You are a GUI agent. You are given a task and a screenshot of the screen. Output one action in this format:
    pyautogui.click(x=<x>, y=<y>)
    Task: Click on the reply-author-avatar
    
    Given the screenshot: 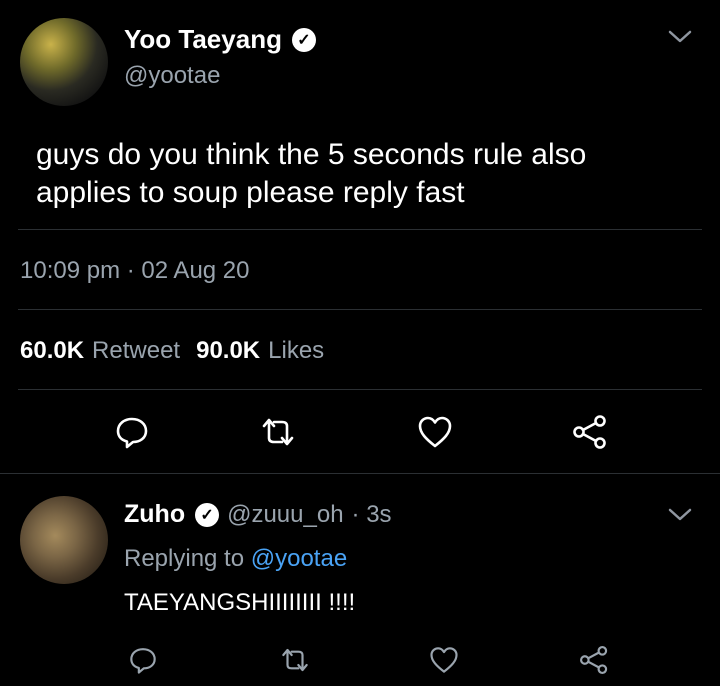 What is the action you would take?
    pyautogui.click(x=64, y=540)
    